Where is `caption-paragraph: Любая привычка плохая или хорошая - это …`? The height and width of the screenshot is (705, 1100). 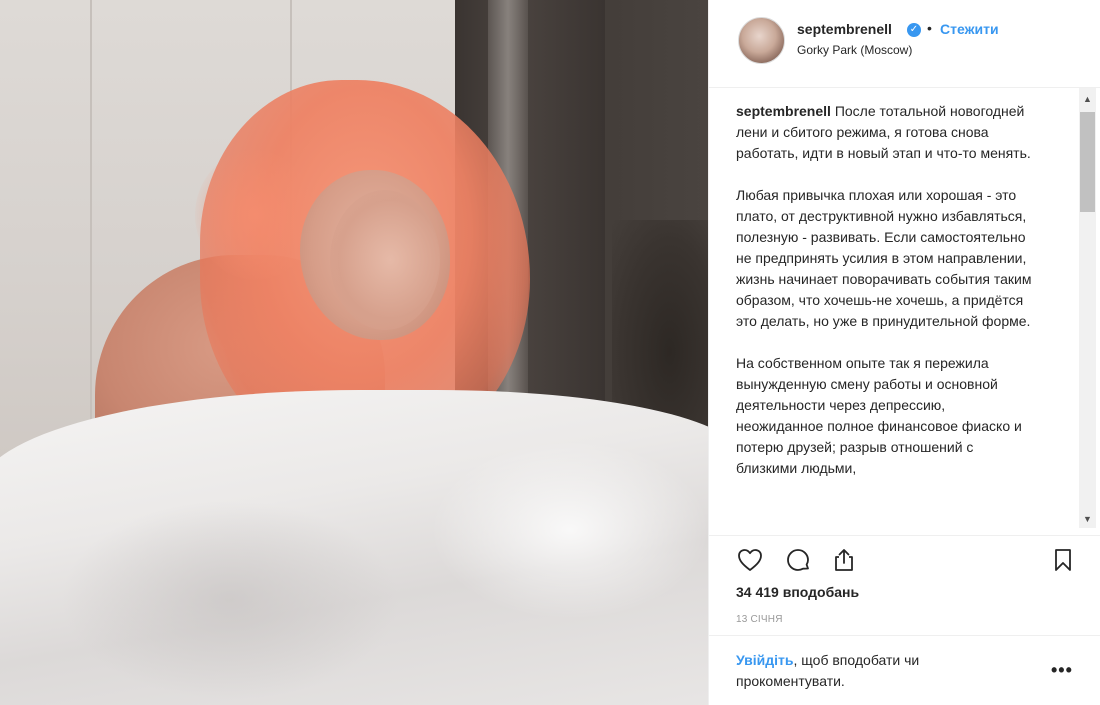 caption-paragraph: Любая привычка плохая или хорошая - это … is located at coordinates (884, 258).